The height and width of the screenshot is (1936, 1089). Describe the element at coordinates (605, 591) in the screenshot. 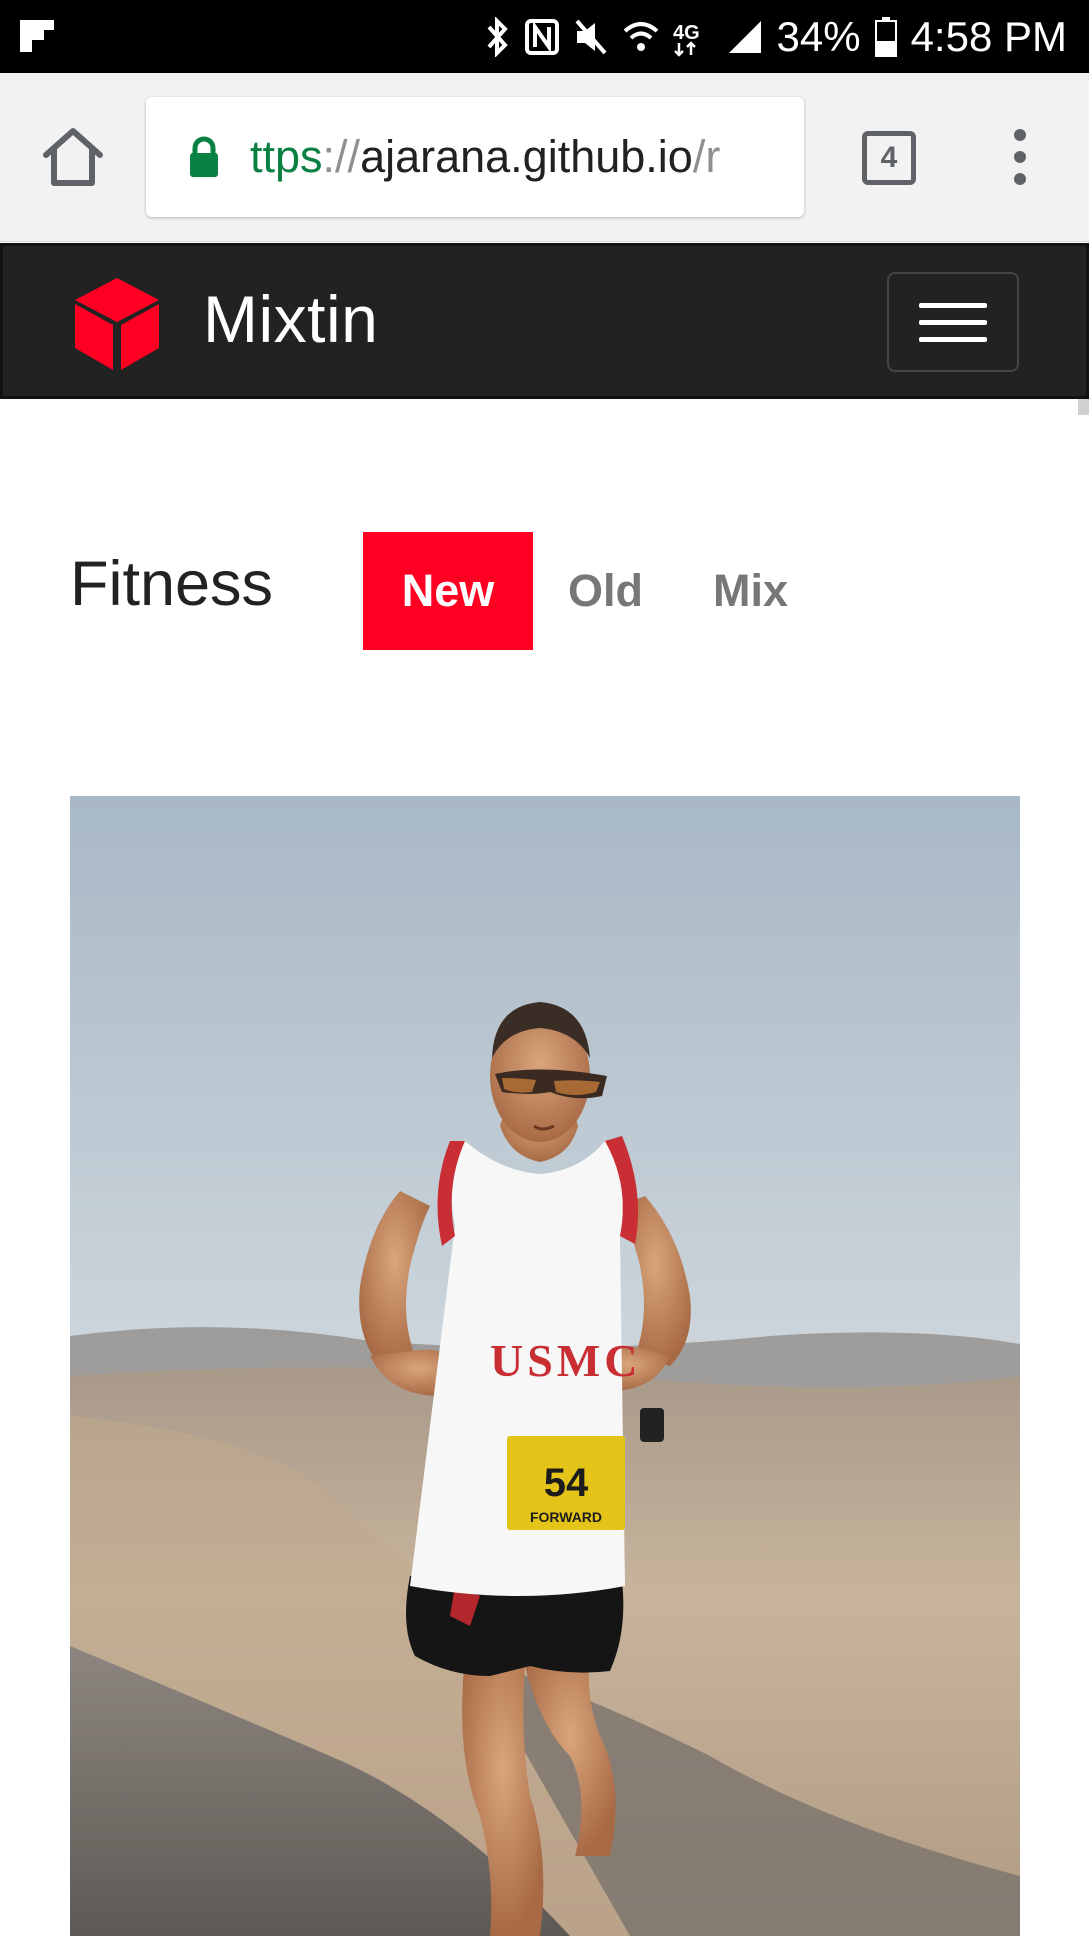

I see `filter-tab-old: Old` at that location.